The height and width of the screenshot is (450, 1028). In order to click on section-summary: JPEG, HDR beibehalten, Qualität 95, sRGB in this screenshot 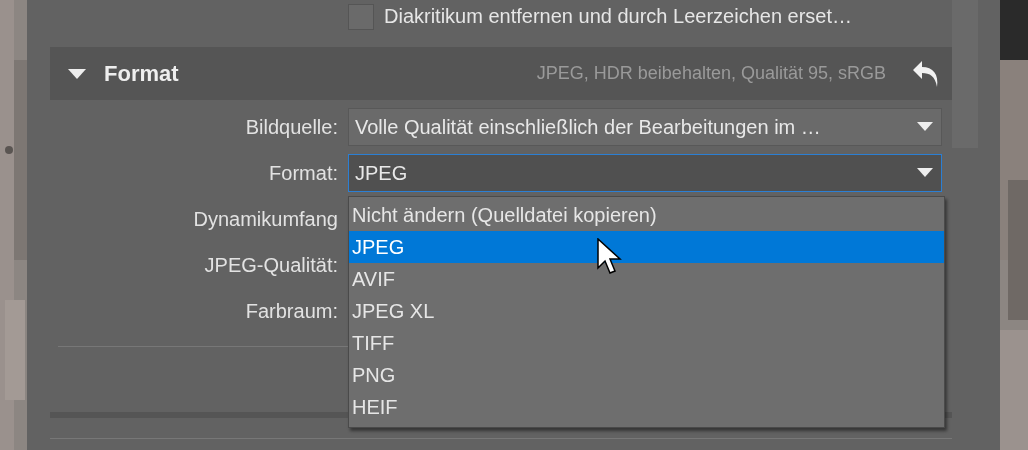, I will do `click(711, 73)`.